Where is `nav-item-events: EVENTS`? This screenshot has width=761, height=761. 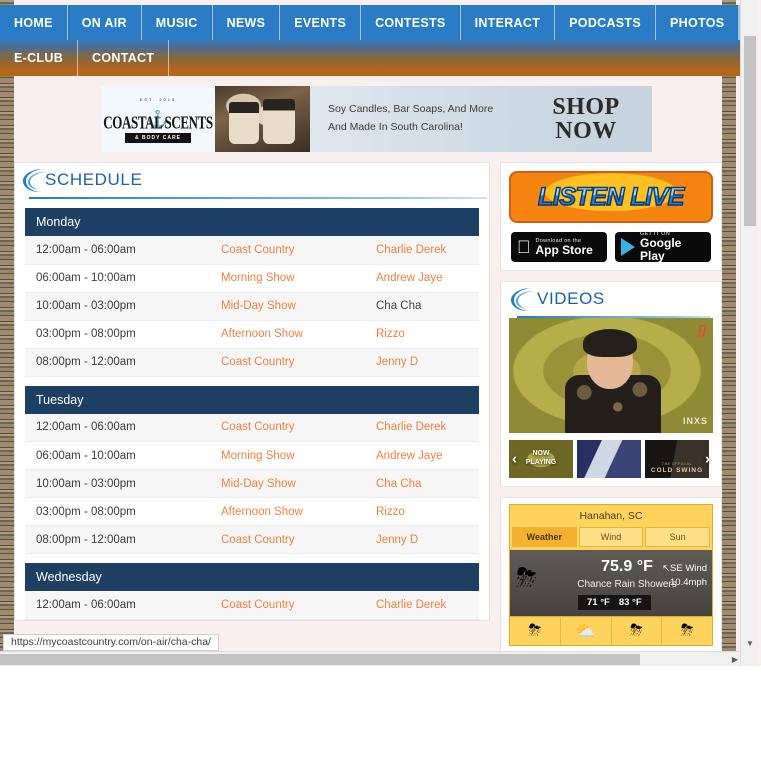
nav-item-events: EVENTS is located at coordinates (321, 22).